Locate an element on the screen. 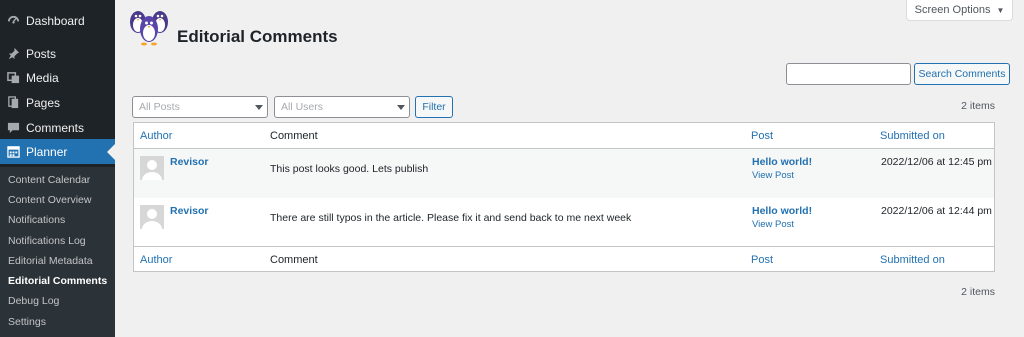 The width and height of the screenshot is (1024, 337). items-count-bottom: 2 items is located at coordinates (978, 292).